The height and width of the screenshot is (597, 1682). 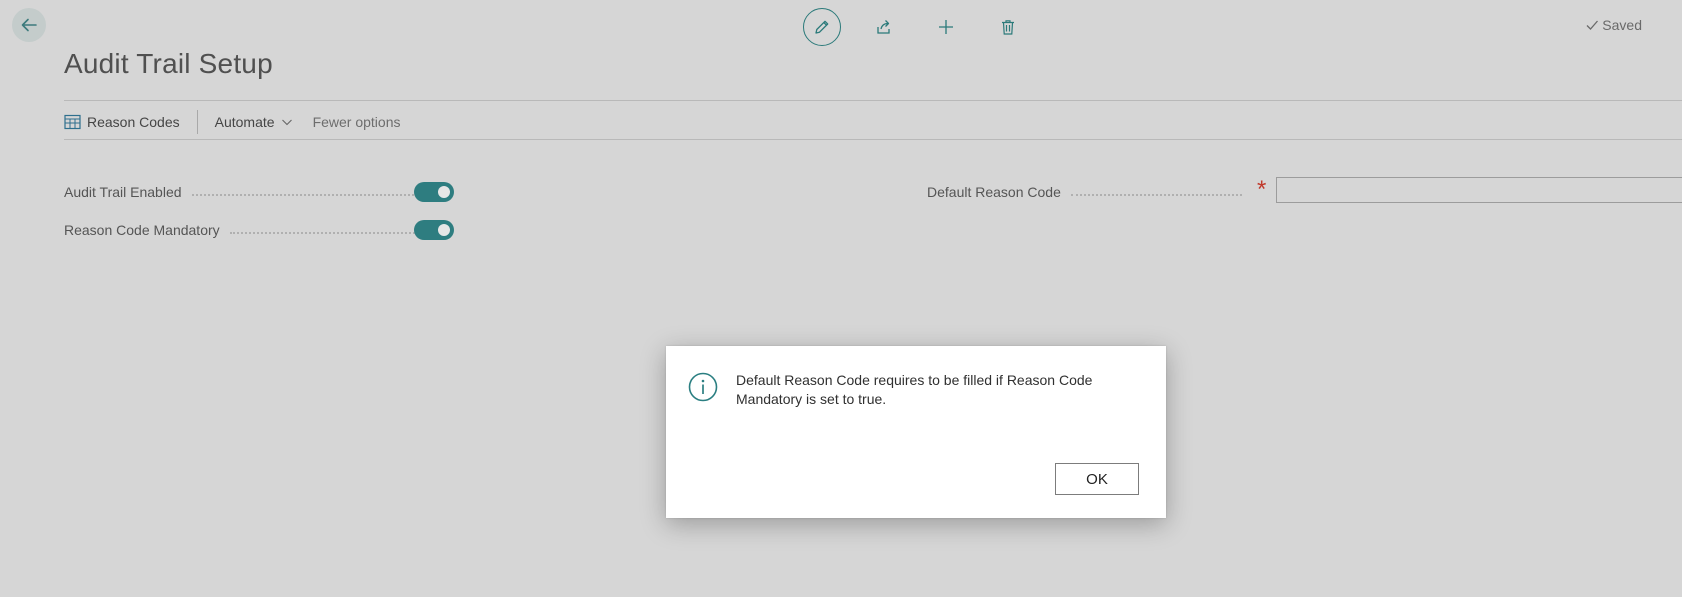 I want to click on reason-codes-label: Reason Codes, so click(x=133, y=122).